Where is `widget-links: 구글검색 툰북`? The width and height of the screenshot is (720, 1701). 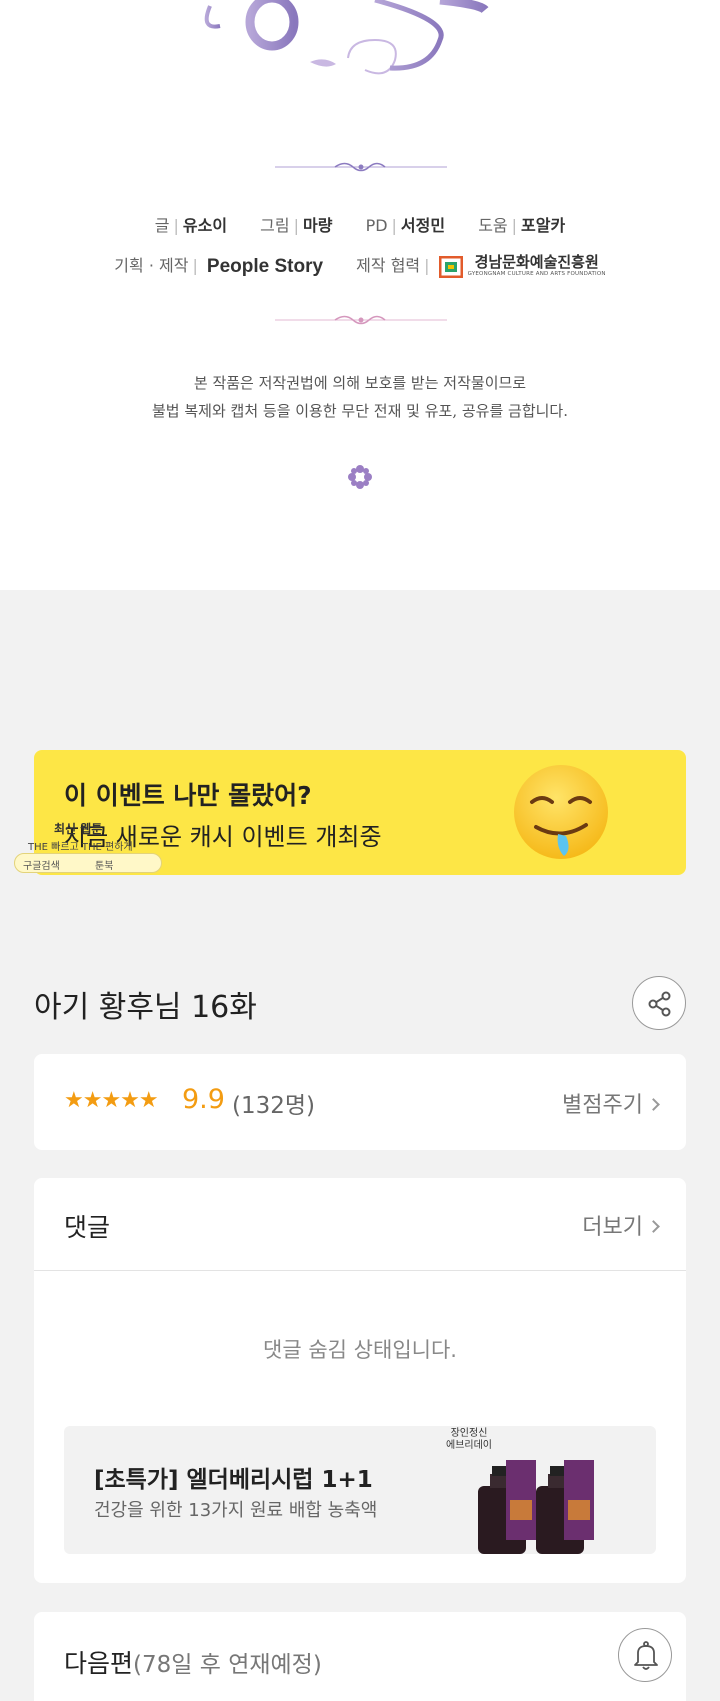
widget-links: 구글검색 툰북 is located at coordinates (88, 863).